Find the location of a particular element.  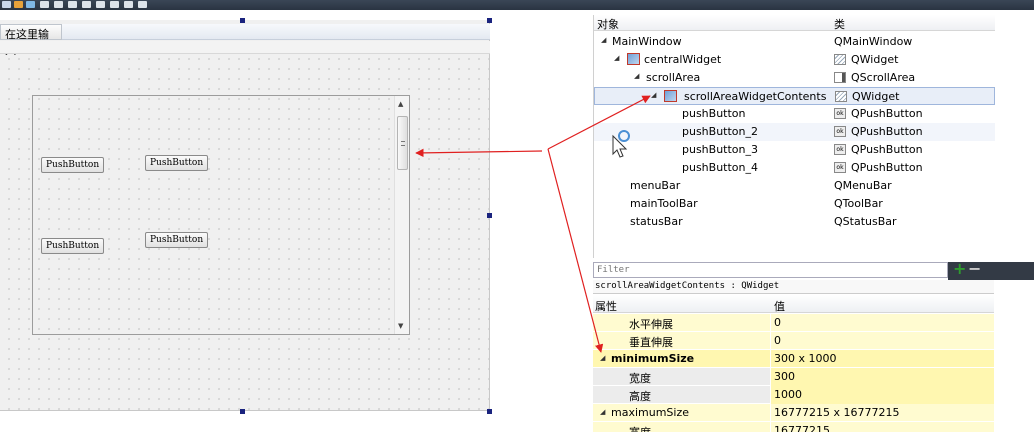

tree-row-menubar: menuBar QMenuBar is located at coordinates (794, 186).